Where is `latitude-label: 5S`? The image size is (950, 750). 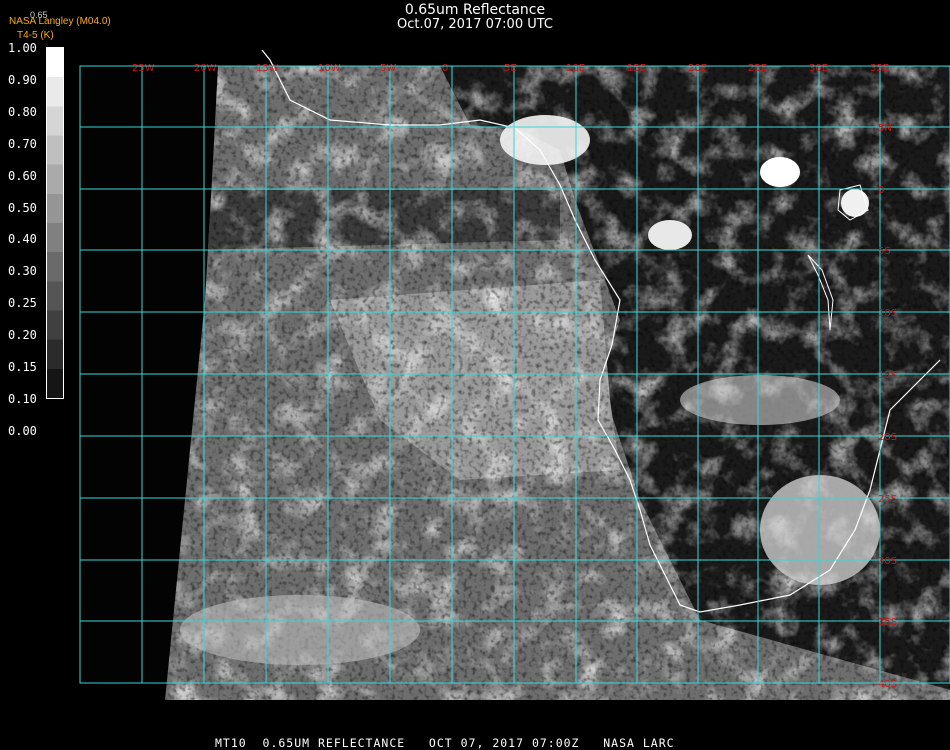
latitude-label: 5S is located at coordinates (884, 251).